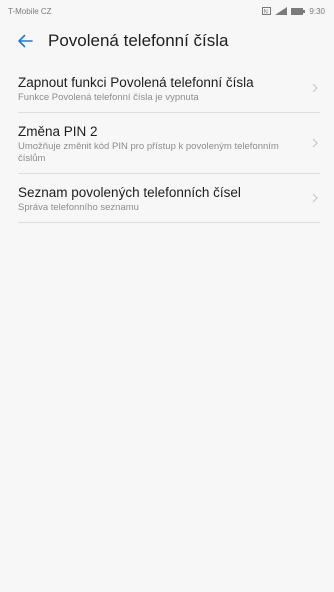 This screenshot has width=334, height=592. I want to click on page-title: Povolená telefonní čísla, so click(138, 40).